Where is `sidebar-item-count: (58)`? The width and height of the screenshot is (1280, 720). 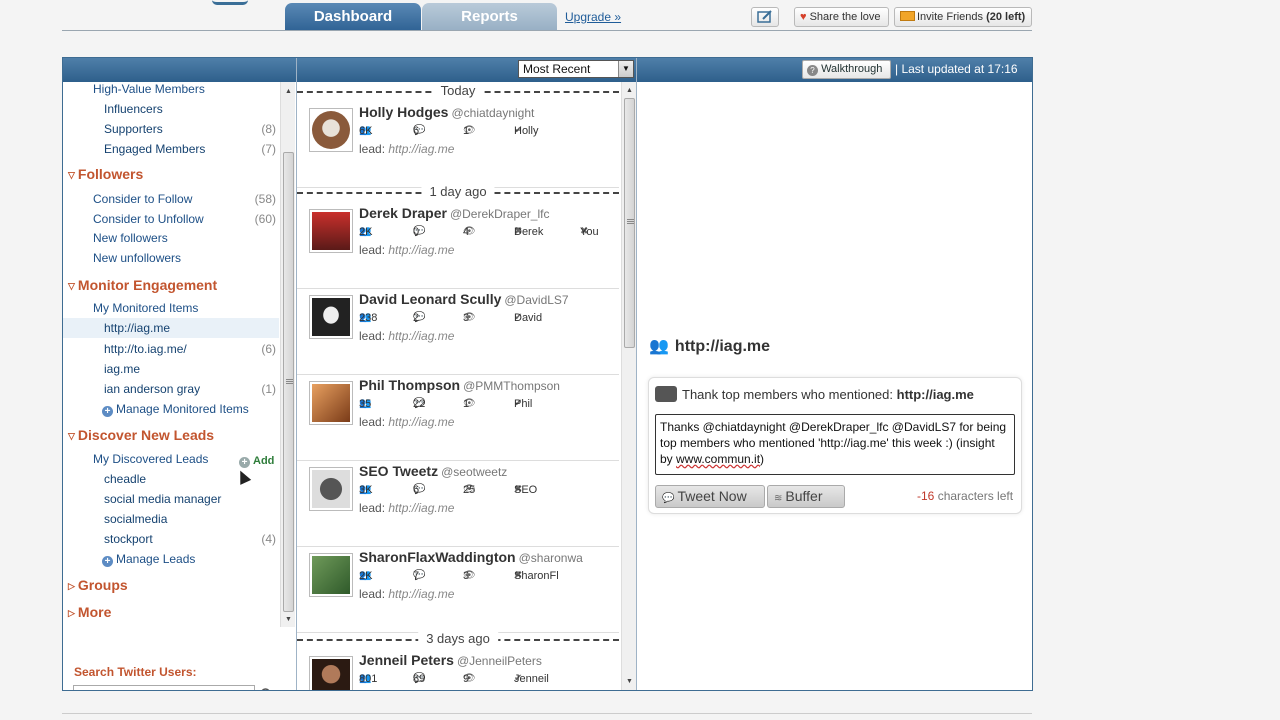 sidebar-item-count: (58) is located at coordinates (265, 199).